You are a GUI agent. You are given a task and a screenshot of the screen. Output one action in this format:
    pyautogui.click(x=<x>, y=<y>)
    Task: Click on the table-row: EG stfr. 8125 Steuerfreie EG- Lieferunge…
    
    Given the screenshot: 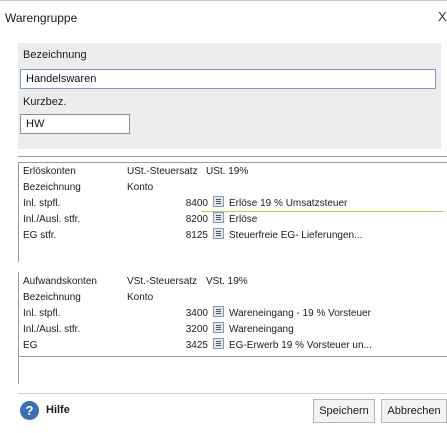 What is the action you would take?
    pyautogui.click(x=231, y=236)
    